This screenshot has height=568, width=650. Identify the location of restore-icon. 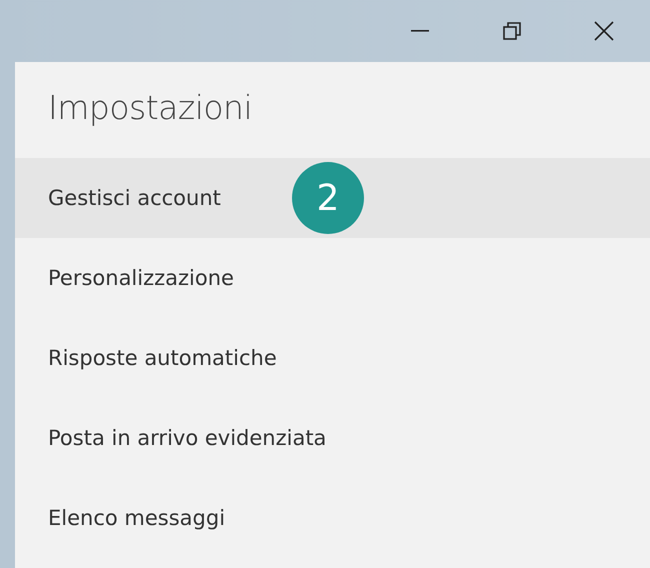
(512, 31).